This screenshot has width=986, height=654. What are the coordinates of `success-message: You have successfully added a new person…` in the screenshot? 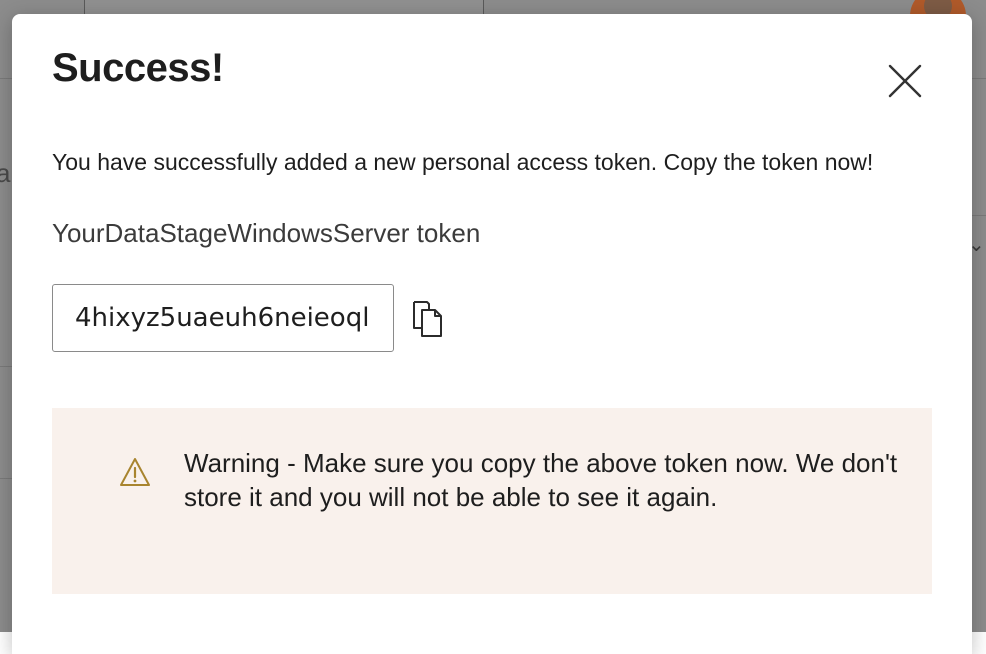 It's located at (463, 162).